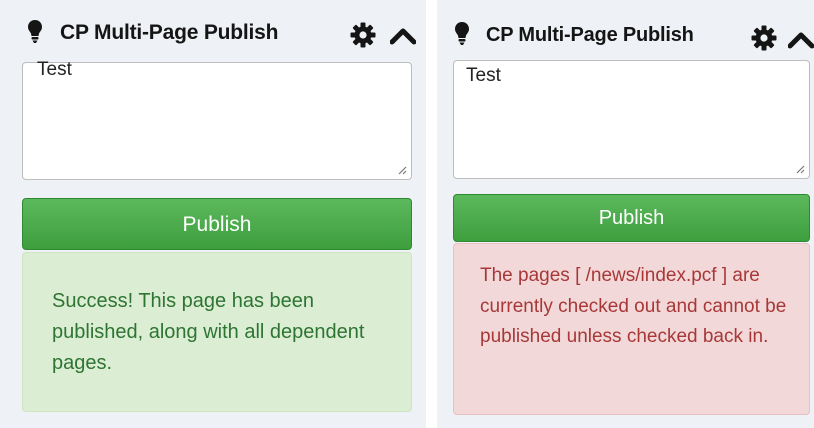 This screenshot has height=428, width=814. I want to click on panel-divider, so click(431, 214).